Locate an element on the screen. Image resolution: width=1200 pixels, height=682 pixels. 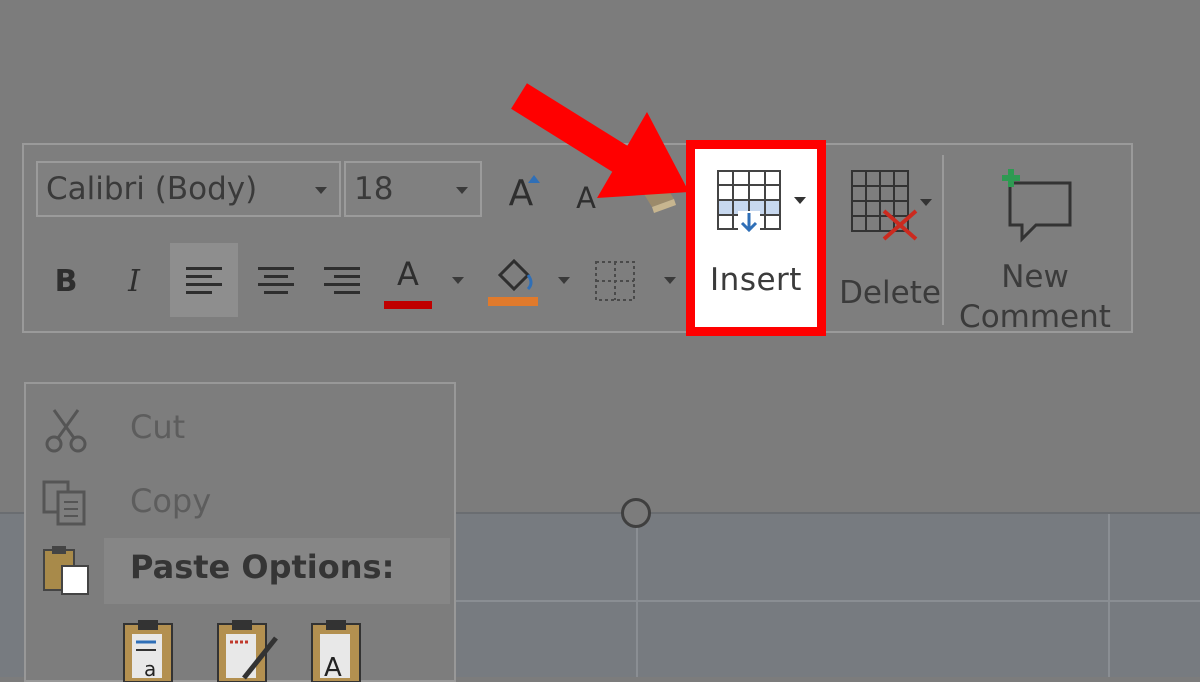
paint-bucket-icon is located at coordinates (513, 282).